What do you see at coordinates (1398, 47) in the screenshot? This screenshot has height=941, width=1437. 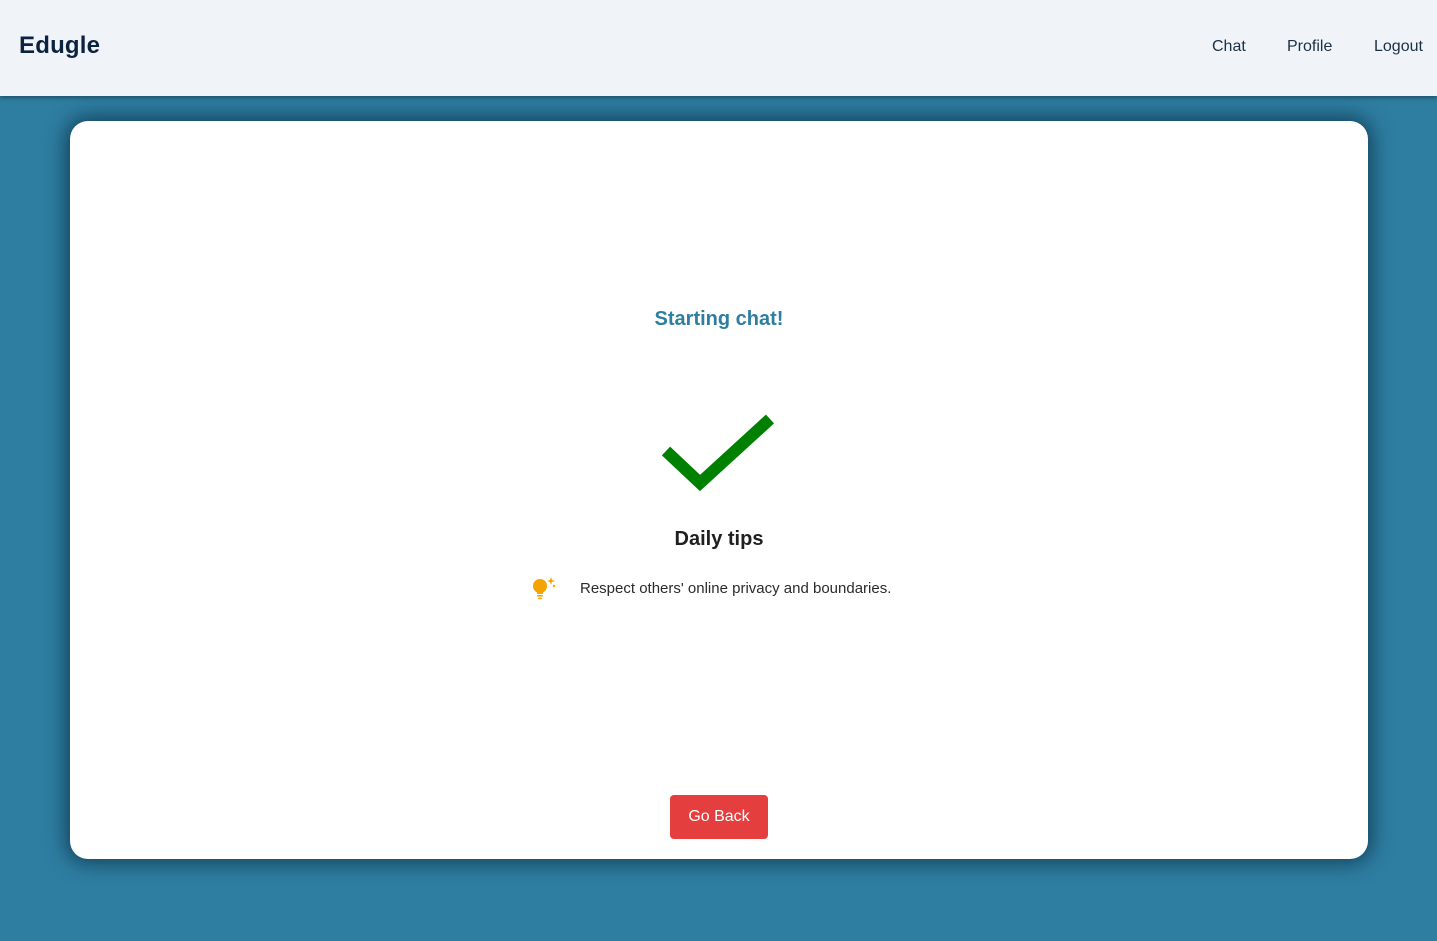 I see `nav-logout-link: Logout` at bounding box center [1398, 47].